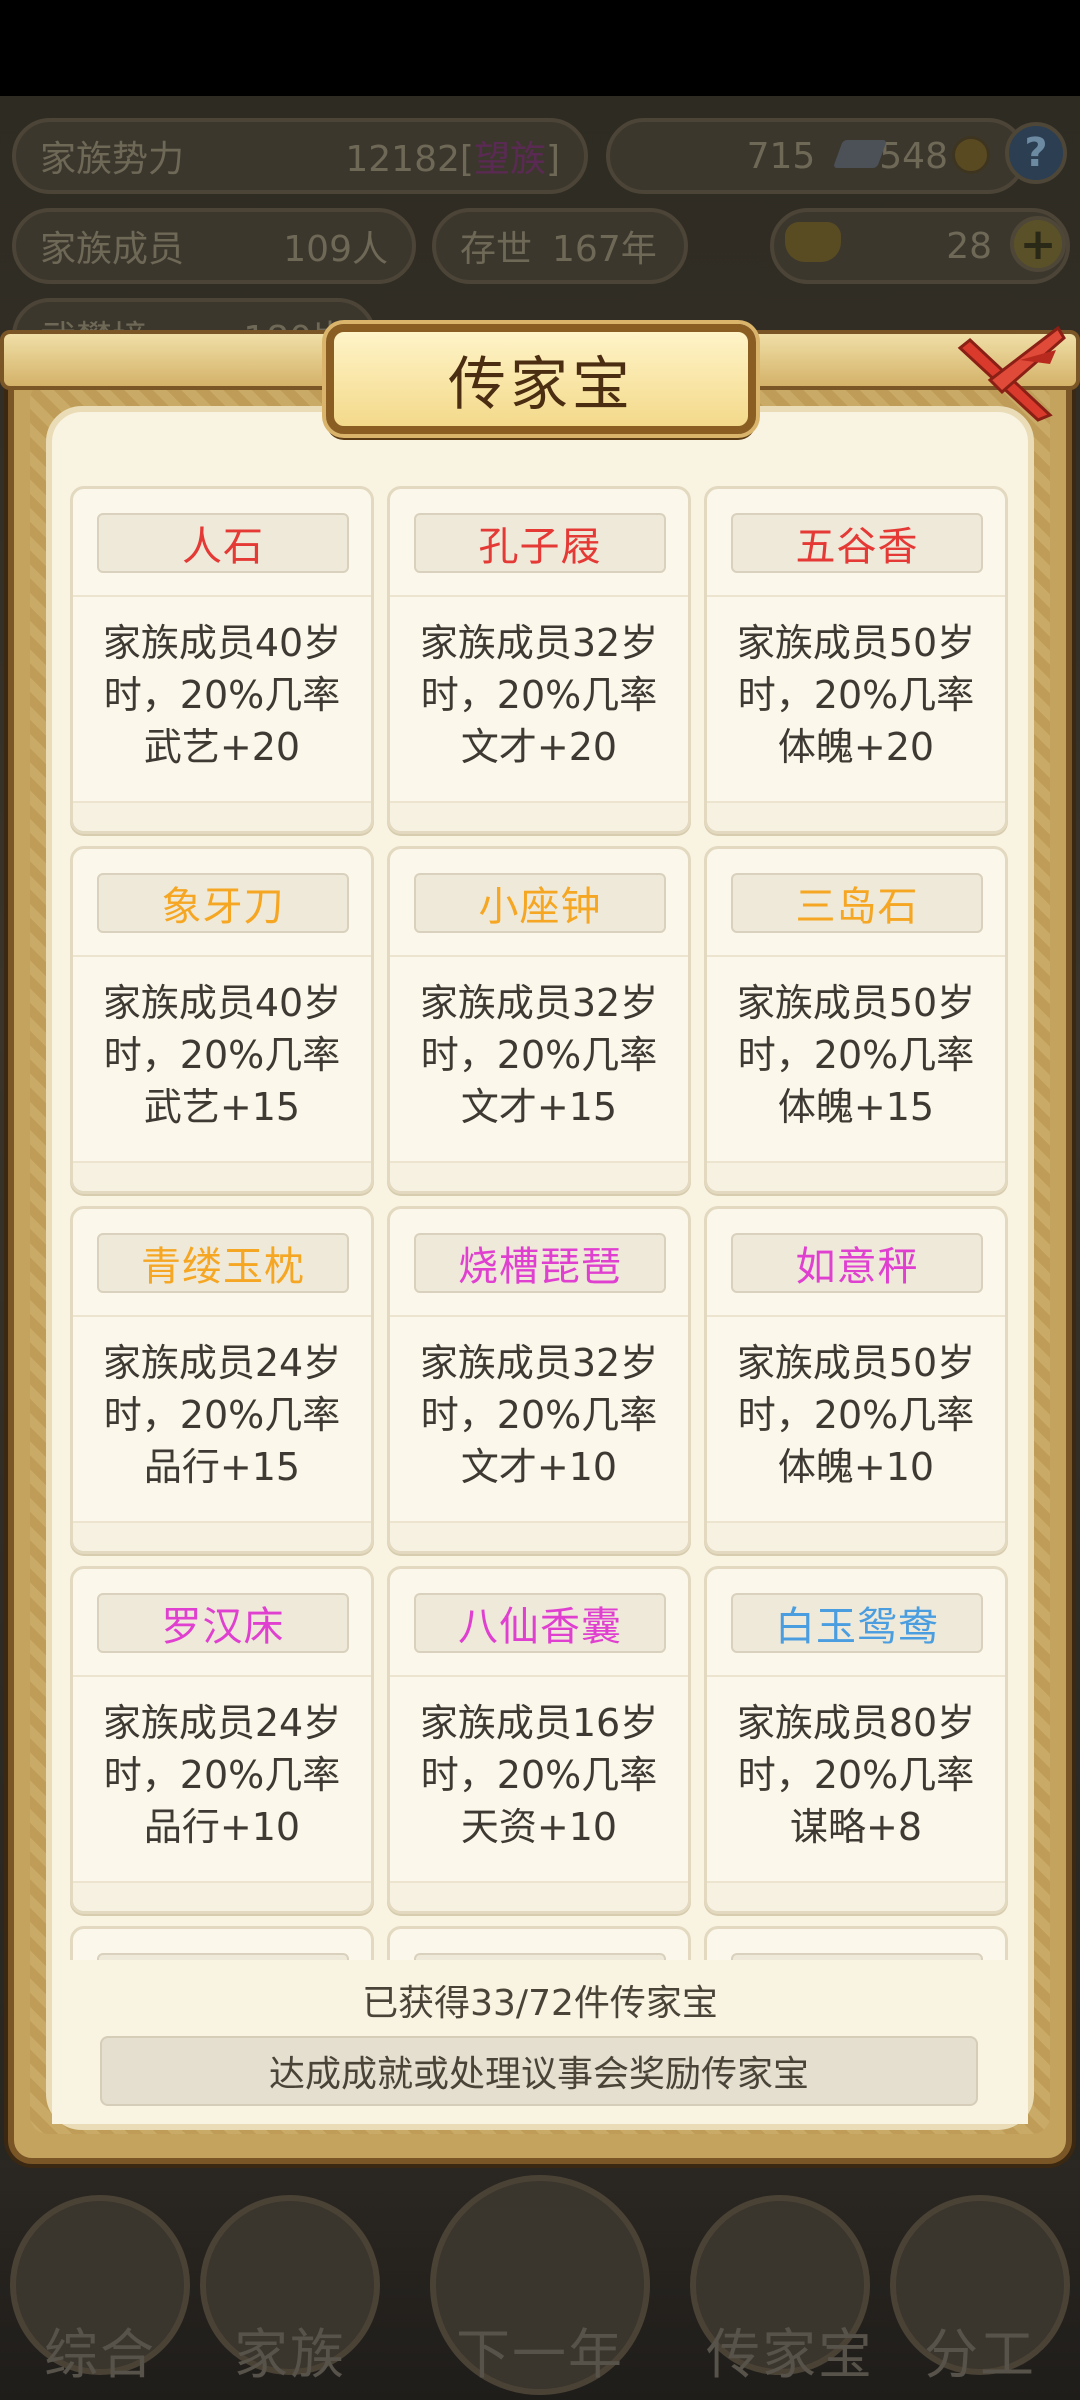  I want to click on heirloom-card: 青缕玉枕家族成员24岁 时，20%几率 品行+15, so click(222, 1380).